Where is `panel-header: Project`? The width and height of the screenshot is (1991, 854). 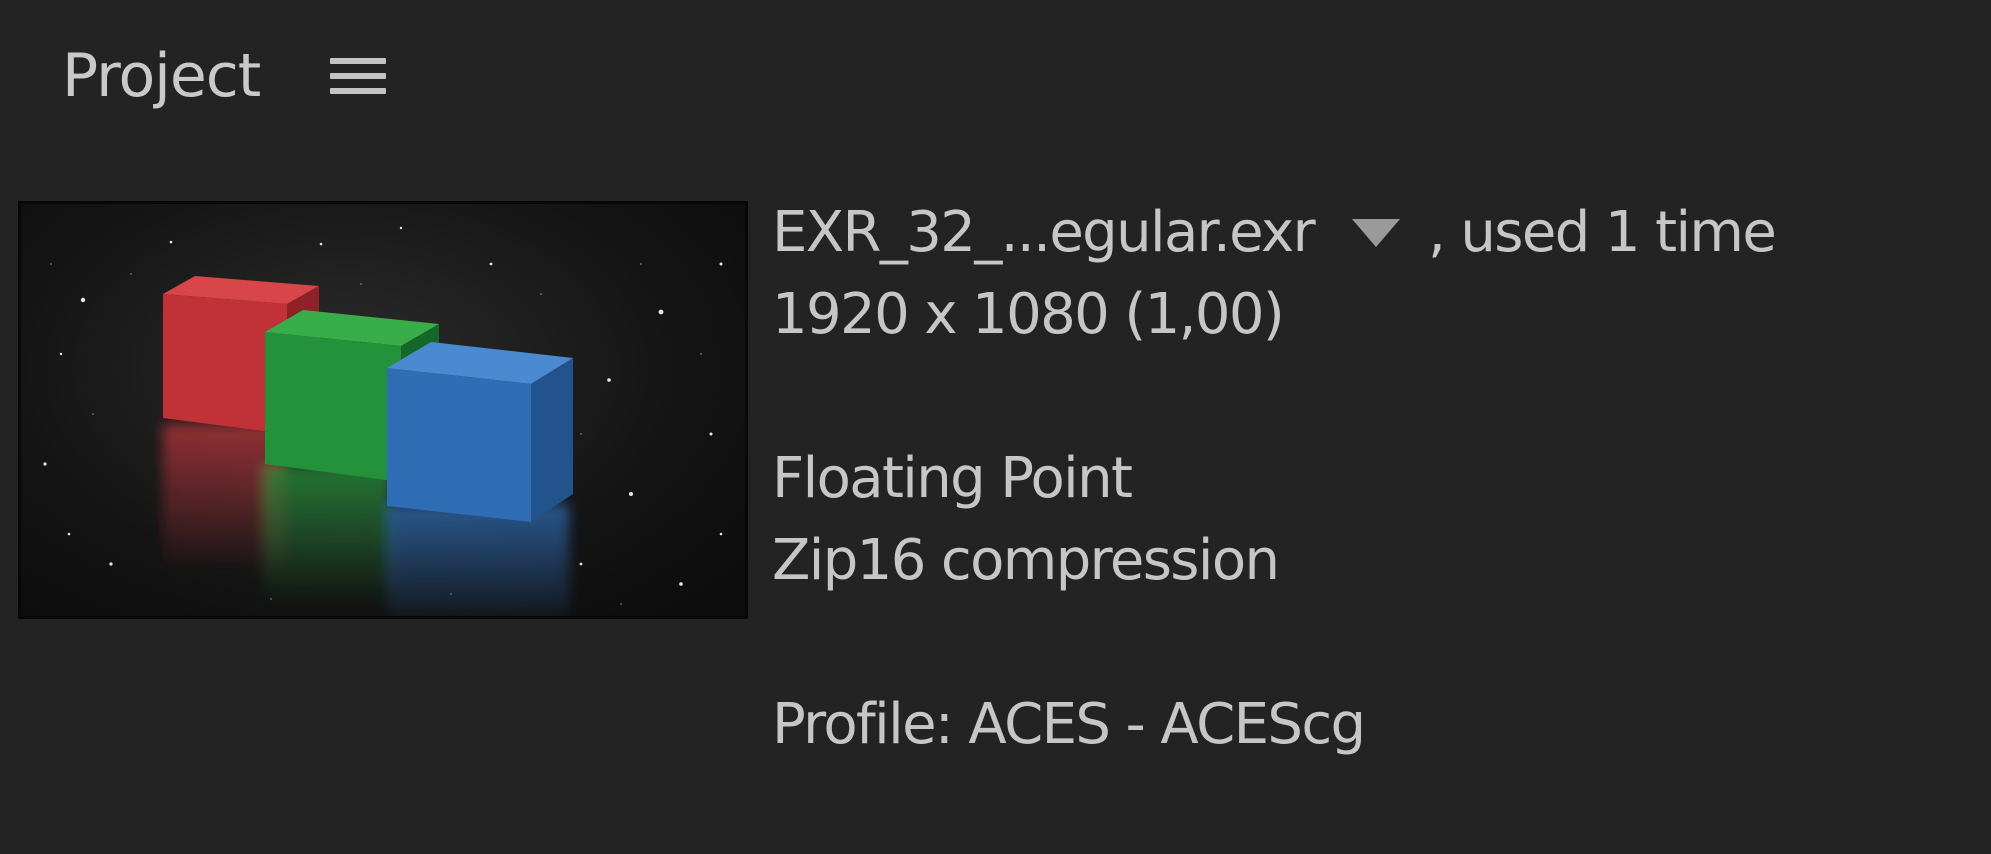 panel-header: Project is located at coordinates (224, 76).